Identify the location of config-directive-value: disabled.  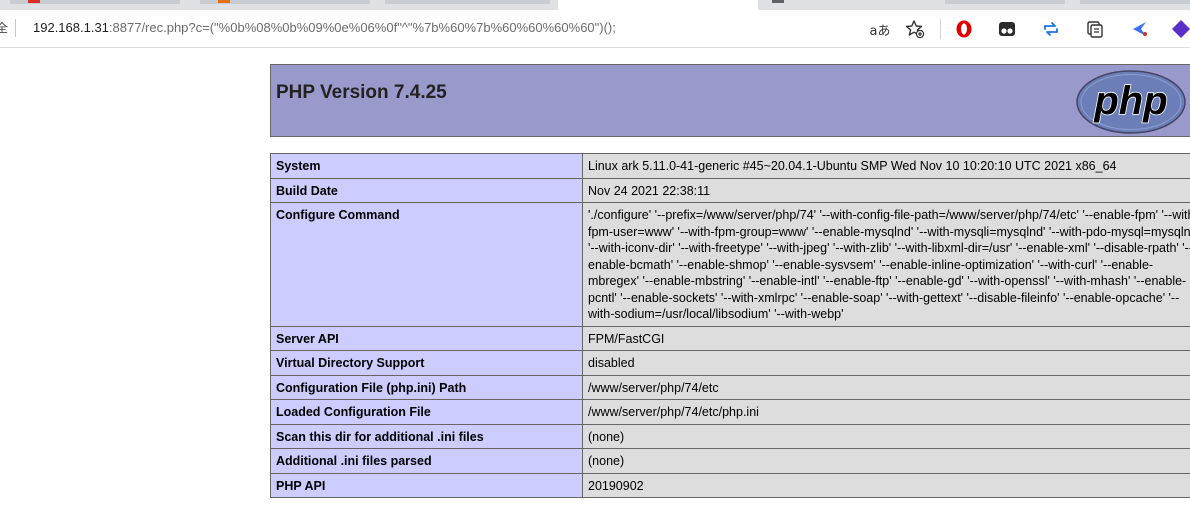
(886, 363).